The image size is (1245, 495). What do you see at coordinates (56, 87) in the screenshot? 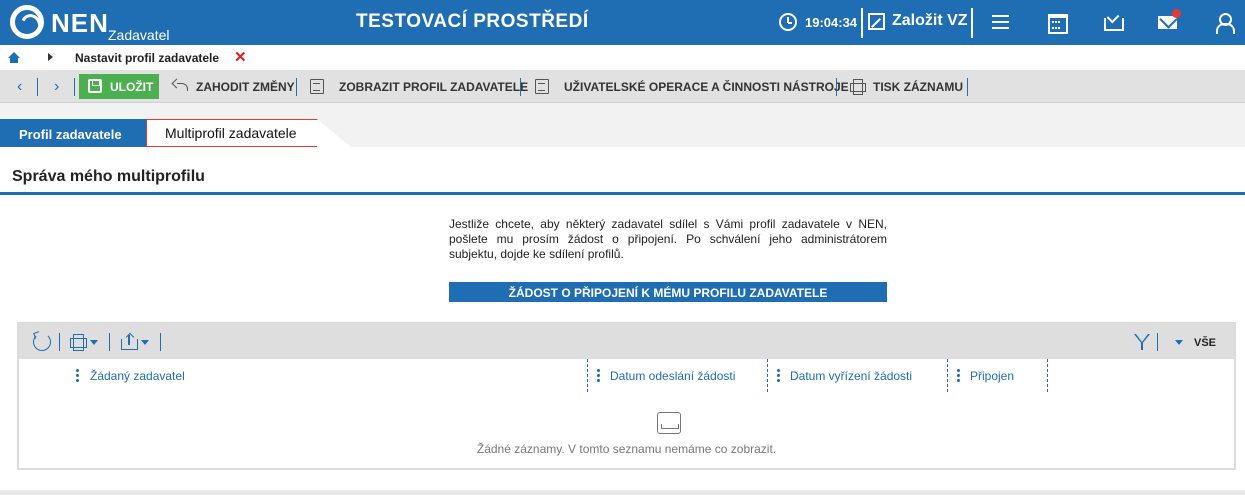
I see `forward-arrow-icon: ›` at bounding box center [56, 87].